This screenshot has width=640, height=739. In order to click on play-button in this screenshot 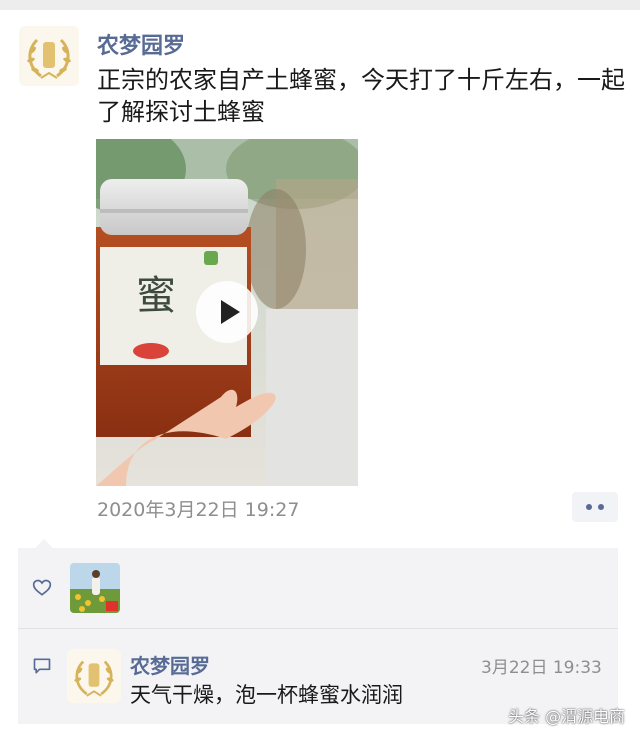, I will do `click(227, 312)`.